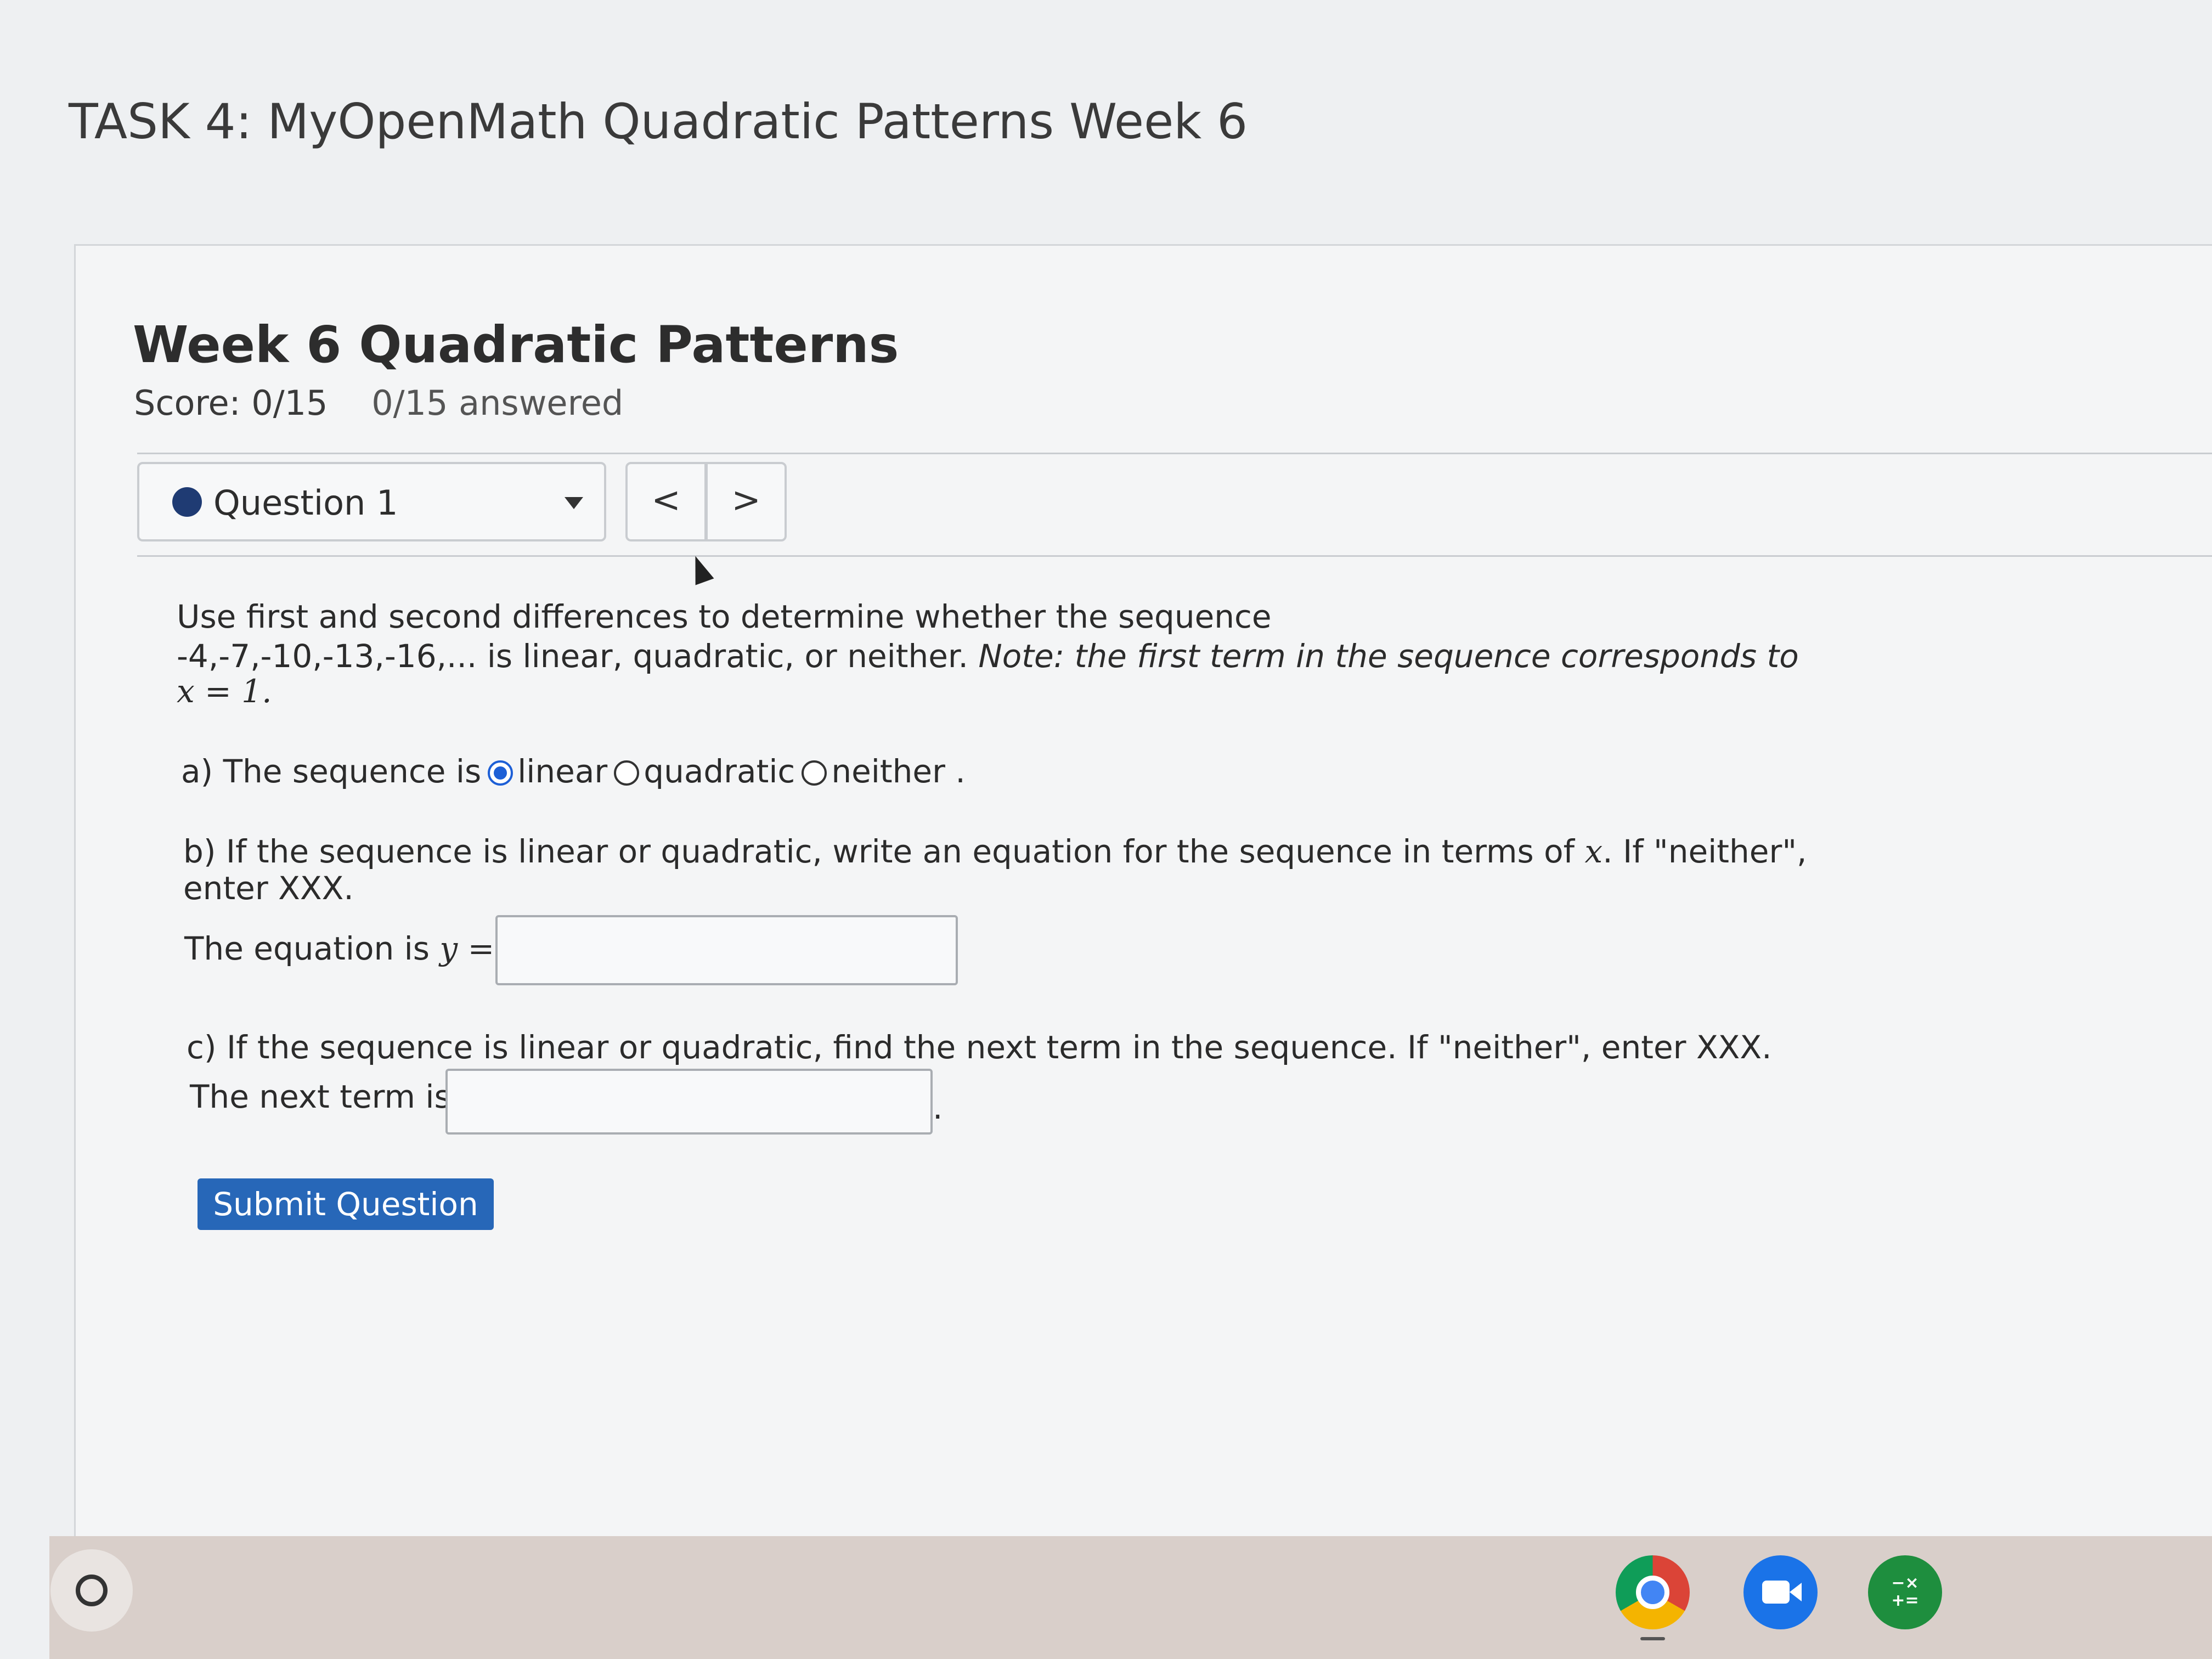 The height and width of the screenshot is (1659, 2212). I want to click on part-b-text-end: . If "neither",, so click(1705, 852).